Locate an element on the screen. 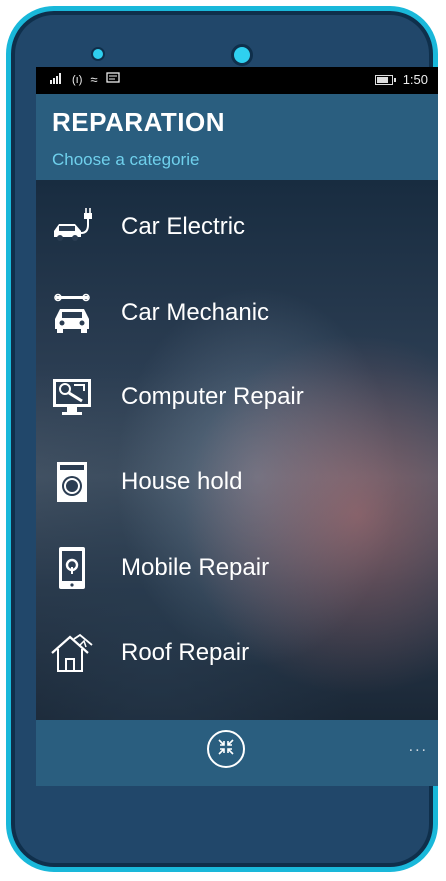 This screenshot has height=881, width=446. computer-repair-icon is located at coordinates (72, 397).